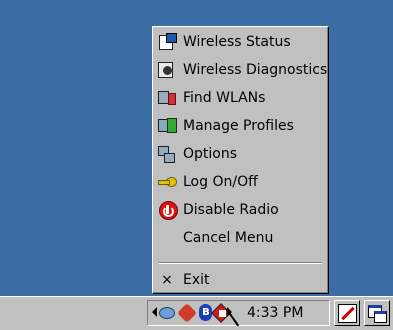 The height and width of the screenshot is (330, 393). I want to click on menu-item-find-wlans: Find WLANs, so click(241, 98).